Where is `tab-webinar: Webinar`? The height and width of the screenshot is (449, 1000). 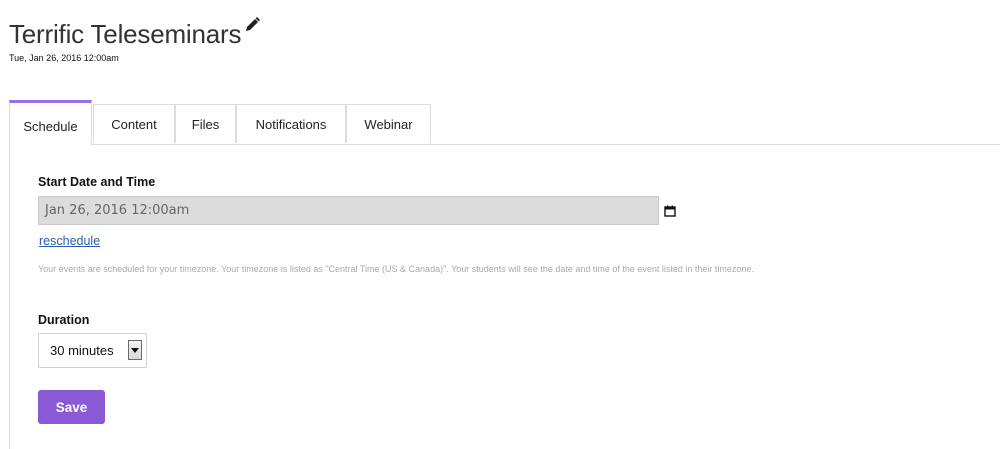
tab-webinar: Webinar is located at coordinates (388, 123).